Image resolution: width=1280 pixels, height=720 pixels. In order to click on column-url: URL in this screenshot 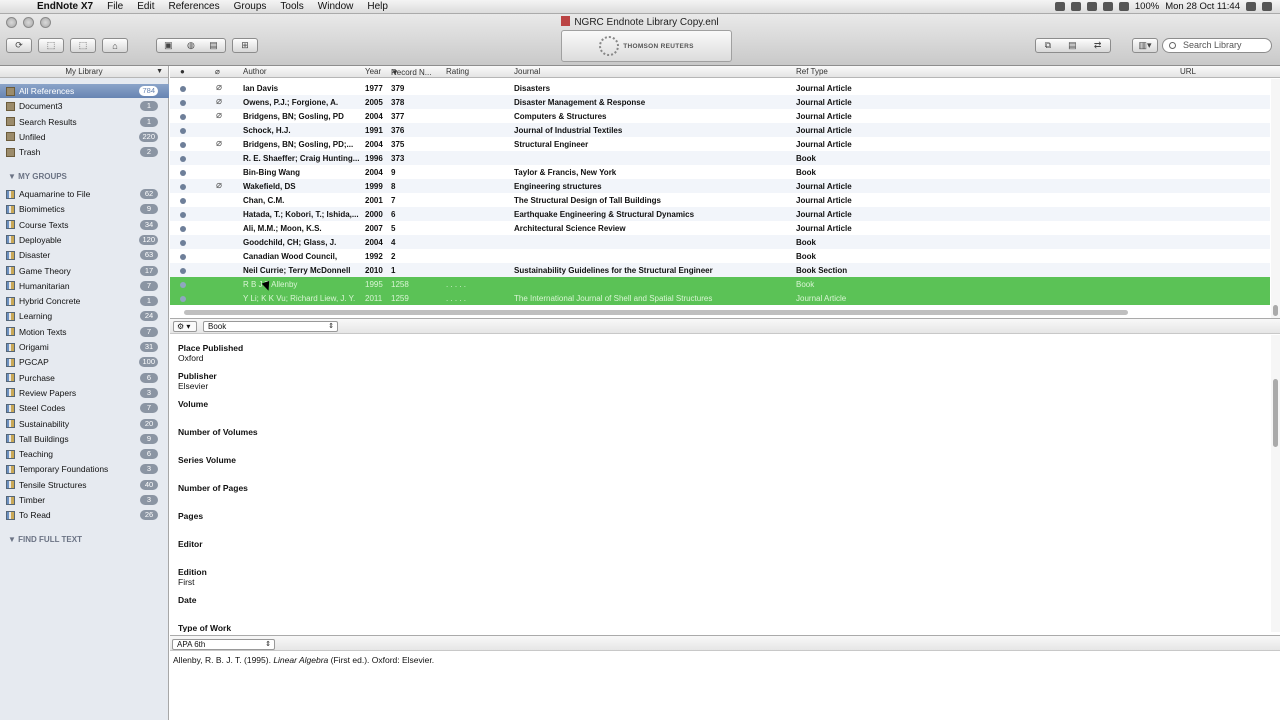, I will do `click(1188, 71)`.